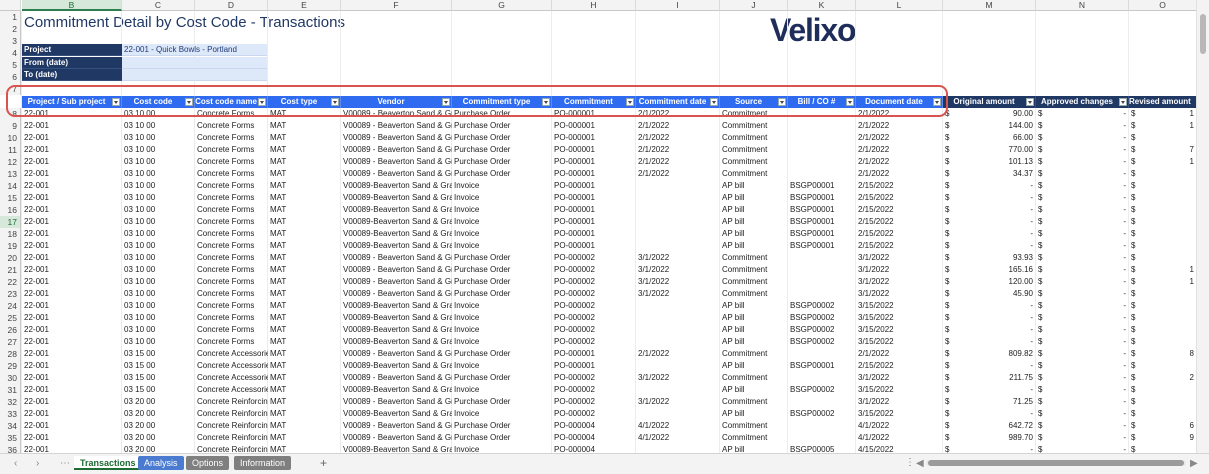 The width and height of the screenshot is (1209, 474). What do you see at coordinates (899, 210) in the screenshot?
I see `table-cell: 2/15/2022` at bounding box center [899, 210].